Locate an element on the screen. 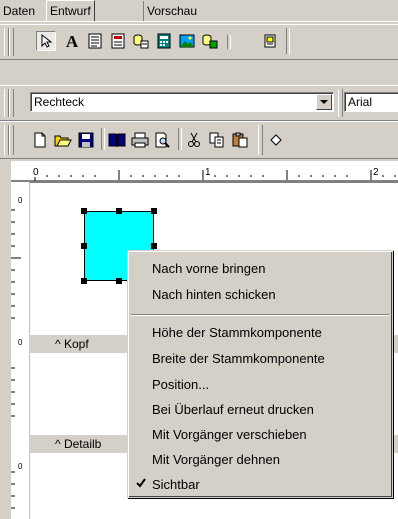  band-label-kopf: ^ Kopf is located at coordinates (72, 344).